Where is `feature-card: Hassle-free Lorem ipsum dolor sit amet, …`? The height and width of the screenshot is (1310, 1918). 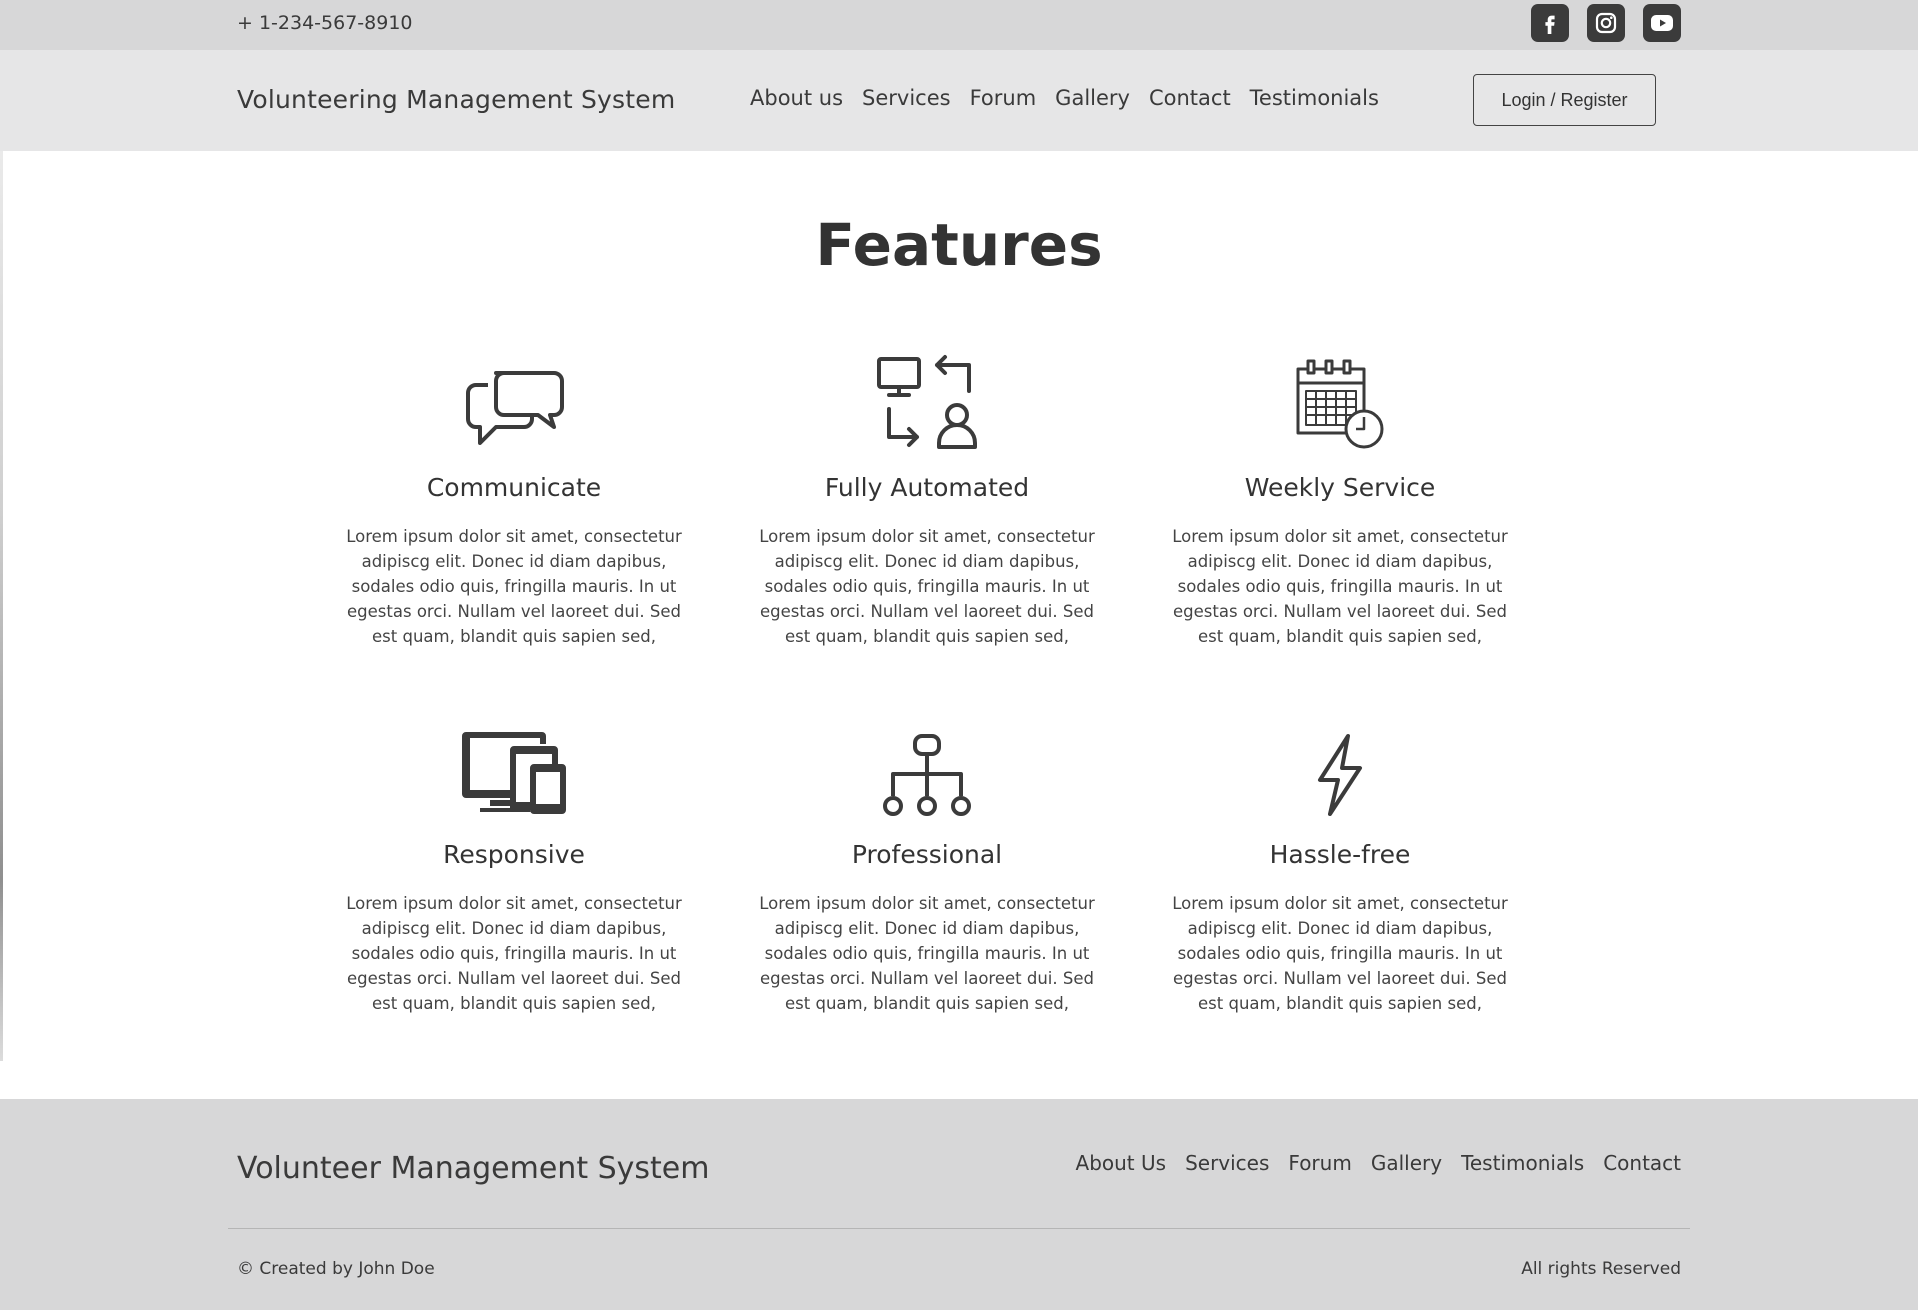
feature-card: Hassle-free Lorem ipsum dolor sit amet, … is located at coordinates (1340, 862).